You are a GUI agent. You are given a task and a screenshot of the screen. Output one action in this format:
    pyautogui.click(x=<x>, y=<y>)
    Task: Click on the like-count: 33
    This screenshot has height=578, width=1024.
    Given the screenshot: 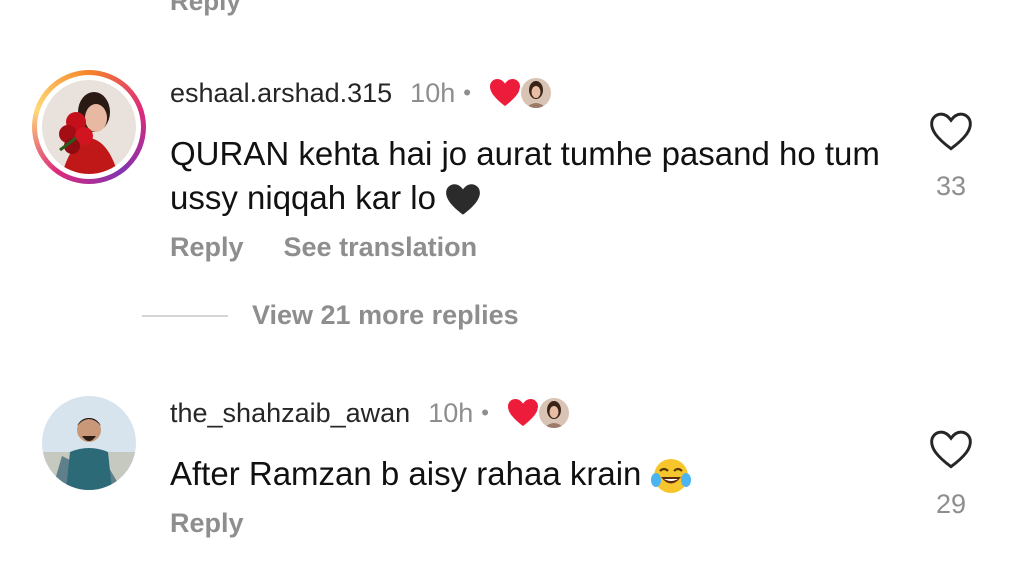 What is the action you would take?
    pyautogui.click(x=951, y=186)
    